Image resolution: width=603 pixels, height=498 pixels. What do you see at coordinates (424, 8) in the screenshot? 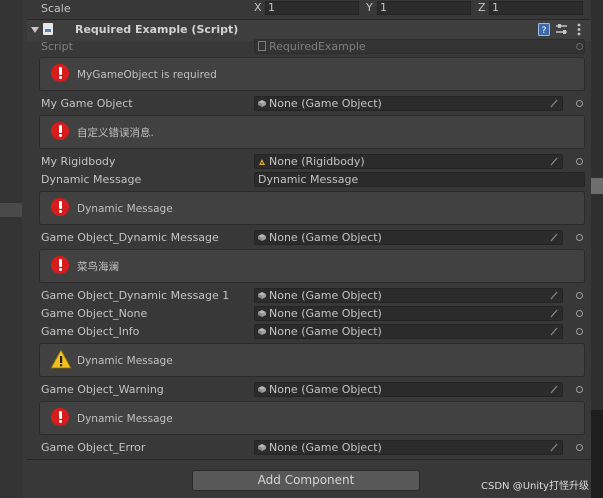
I see `scale-y-input: 1` at bounding box center [424, 8].